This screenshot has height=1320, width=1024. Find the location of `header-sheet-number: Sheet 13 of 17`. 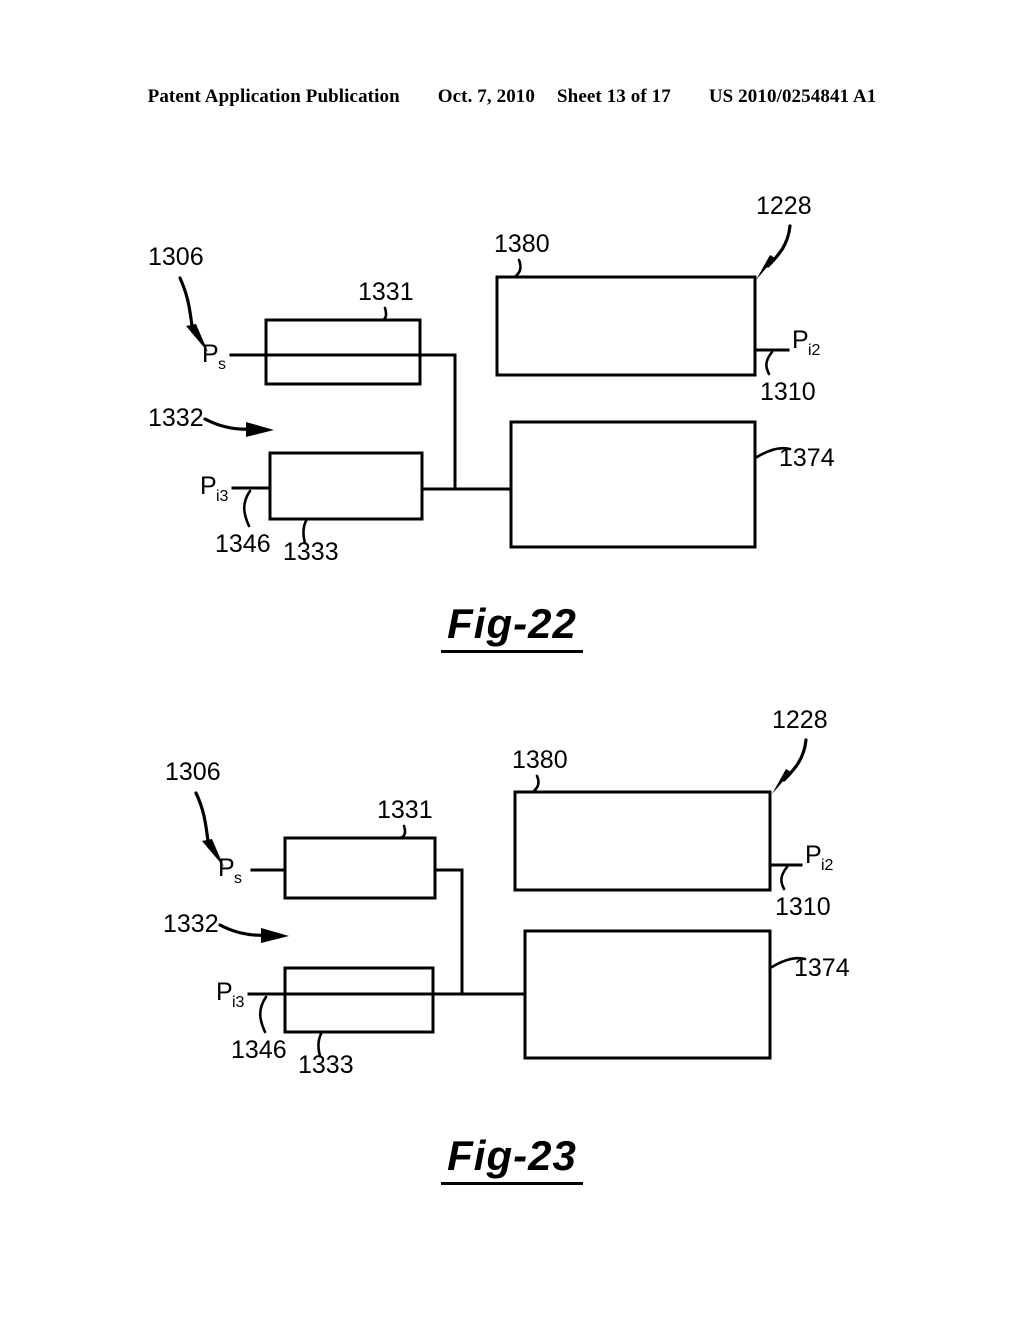

header-sheet-number: Sheet 13 of 17 is located at coordinates (614, 96).